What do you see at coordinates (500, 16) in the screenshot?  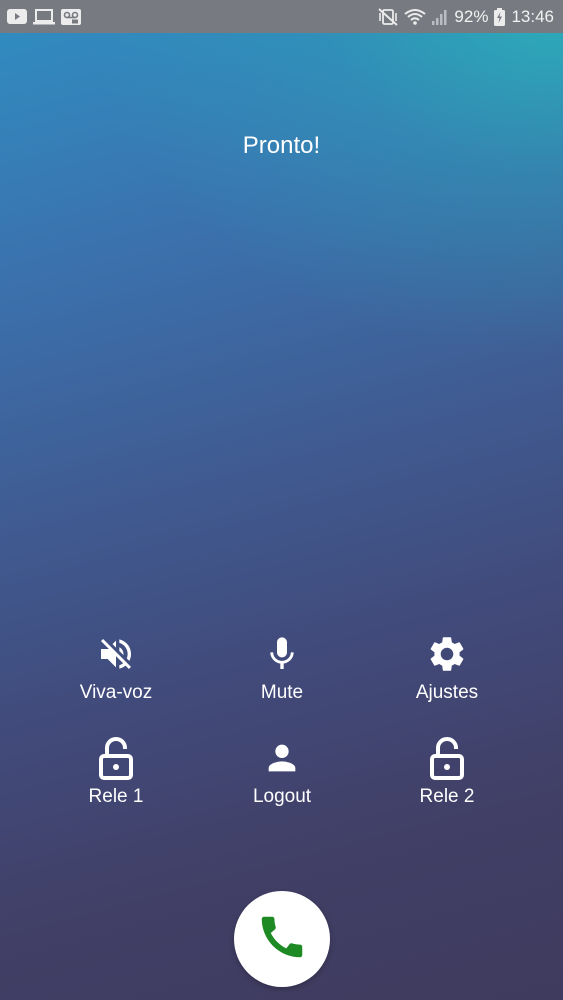 I see `battery-charging-icon` at bounding box center [500, 16].